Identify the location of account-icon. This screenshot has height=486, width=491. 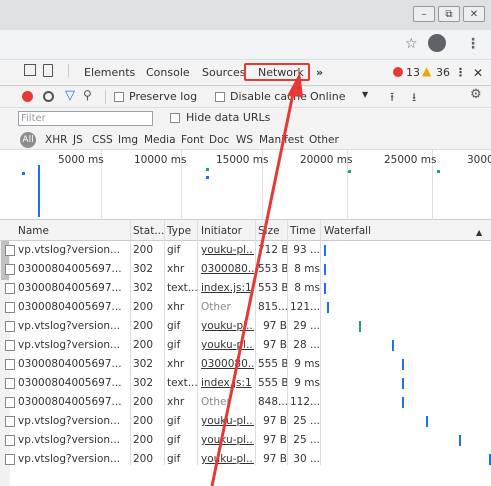
(437, 43).